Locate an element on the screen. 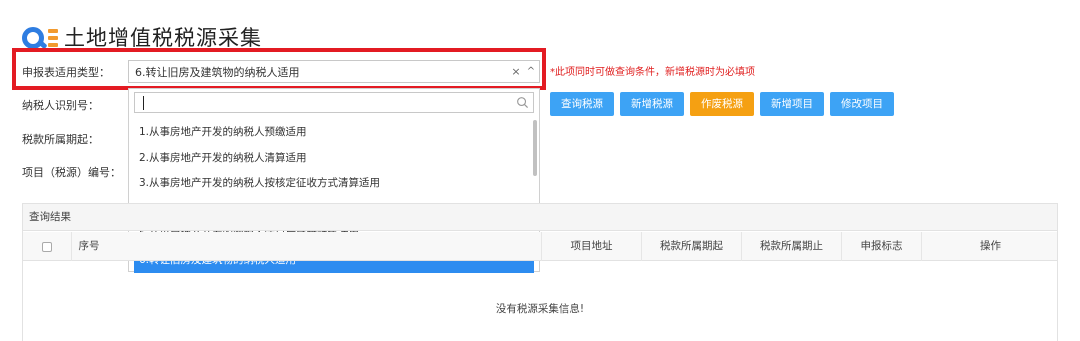 This screenshot has height=341, width=1080. dropdown-option: 2.从事房地产开发的纳税人清算适用 is located at coordinates (334, 159).